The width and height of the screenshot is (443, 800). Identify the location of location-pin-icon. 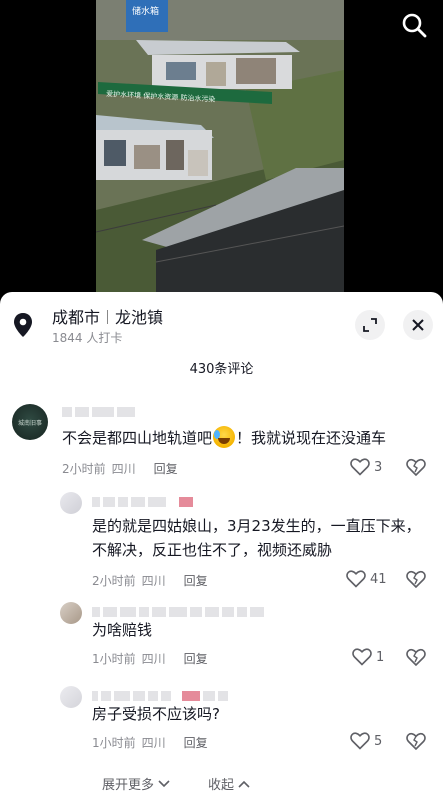
(23, 325).